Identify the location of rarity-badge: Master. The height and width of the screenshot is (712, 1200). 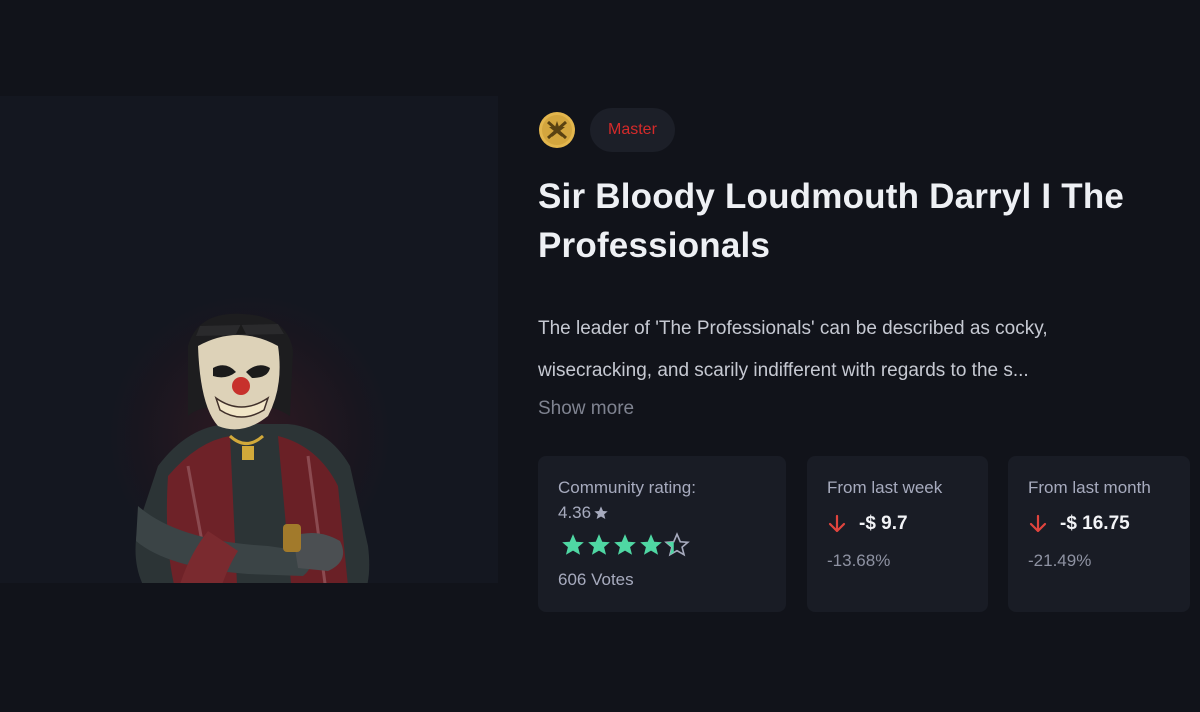
(632, 130).